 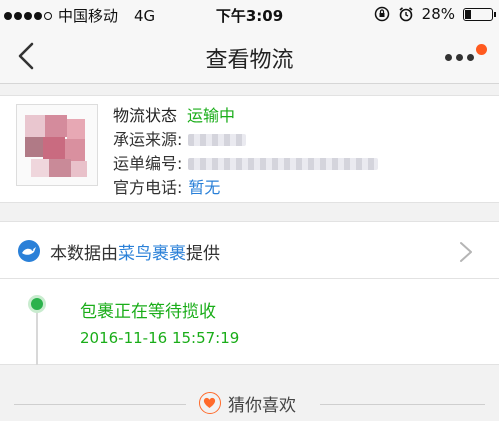 I want to click on status-label: 物流状态, so click(x=145, y=115).